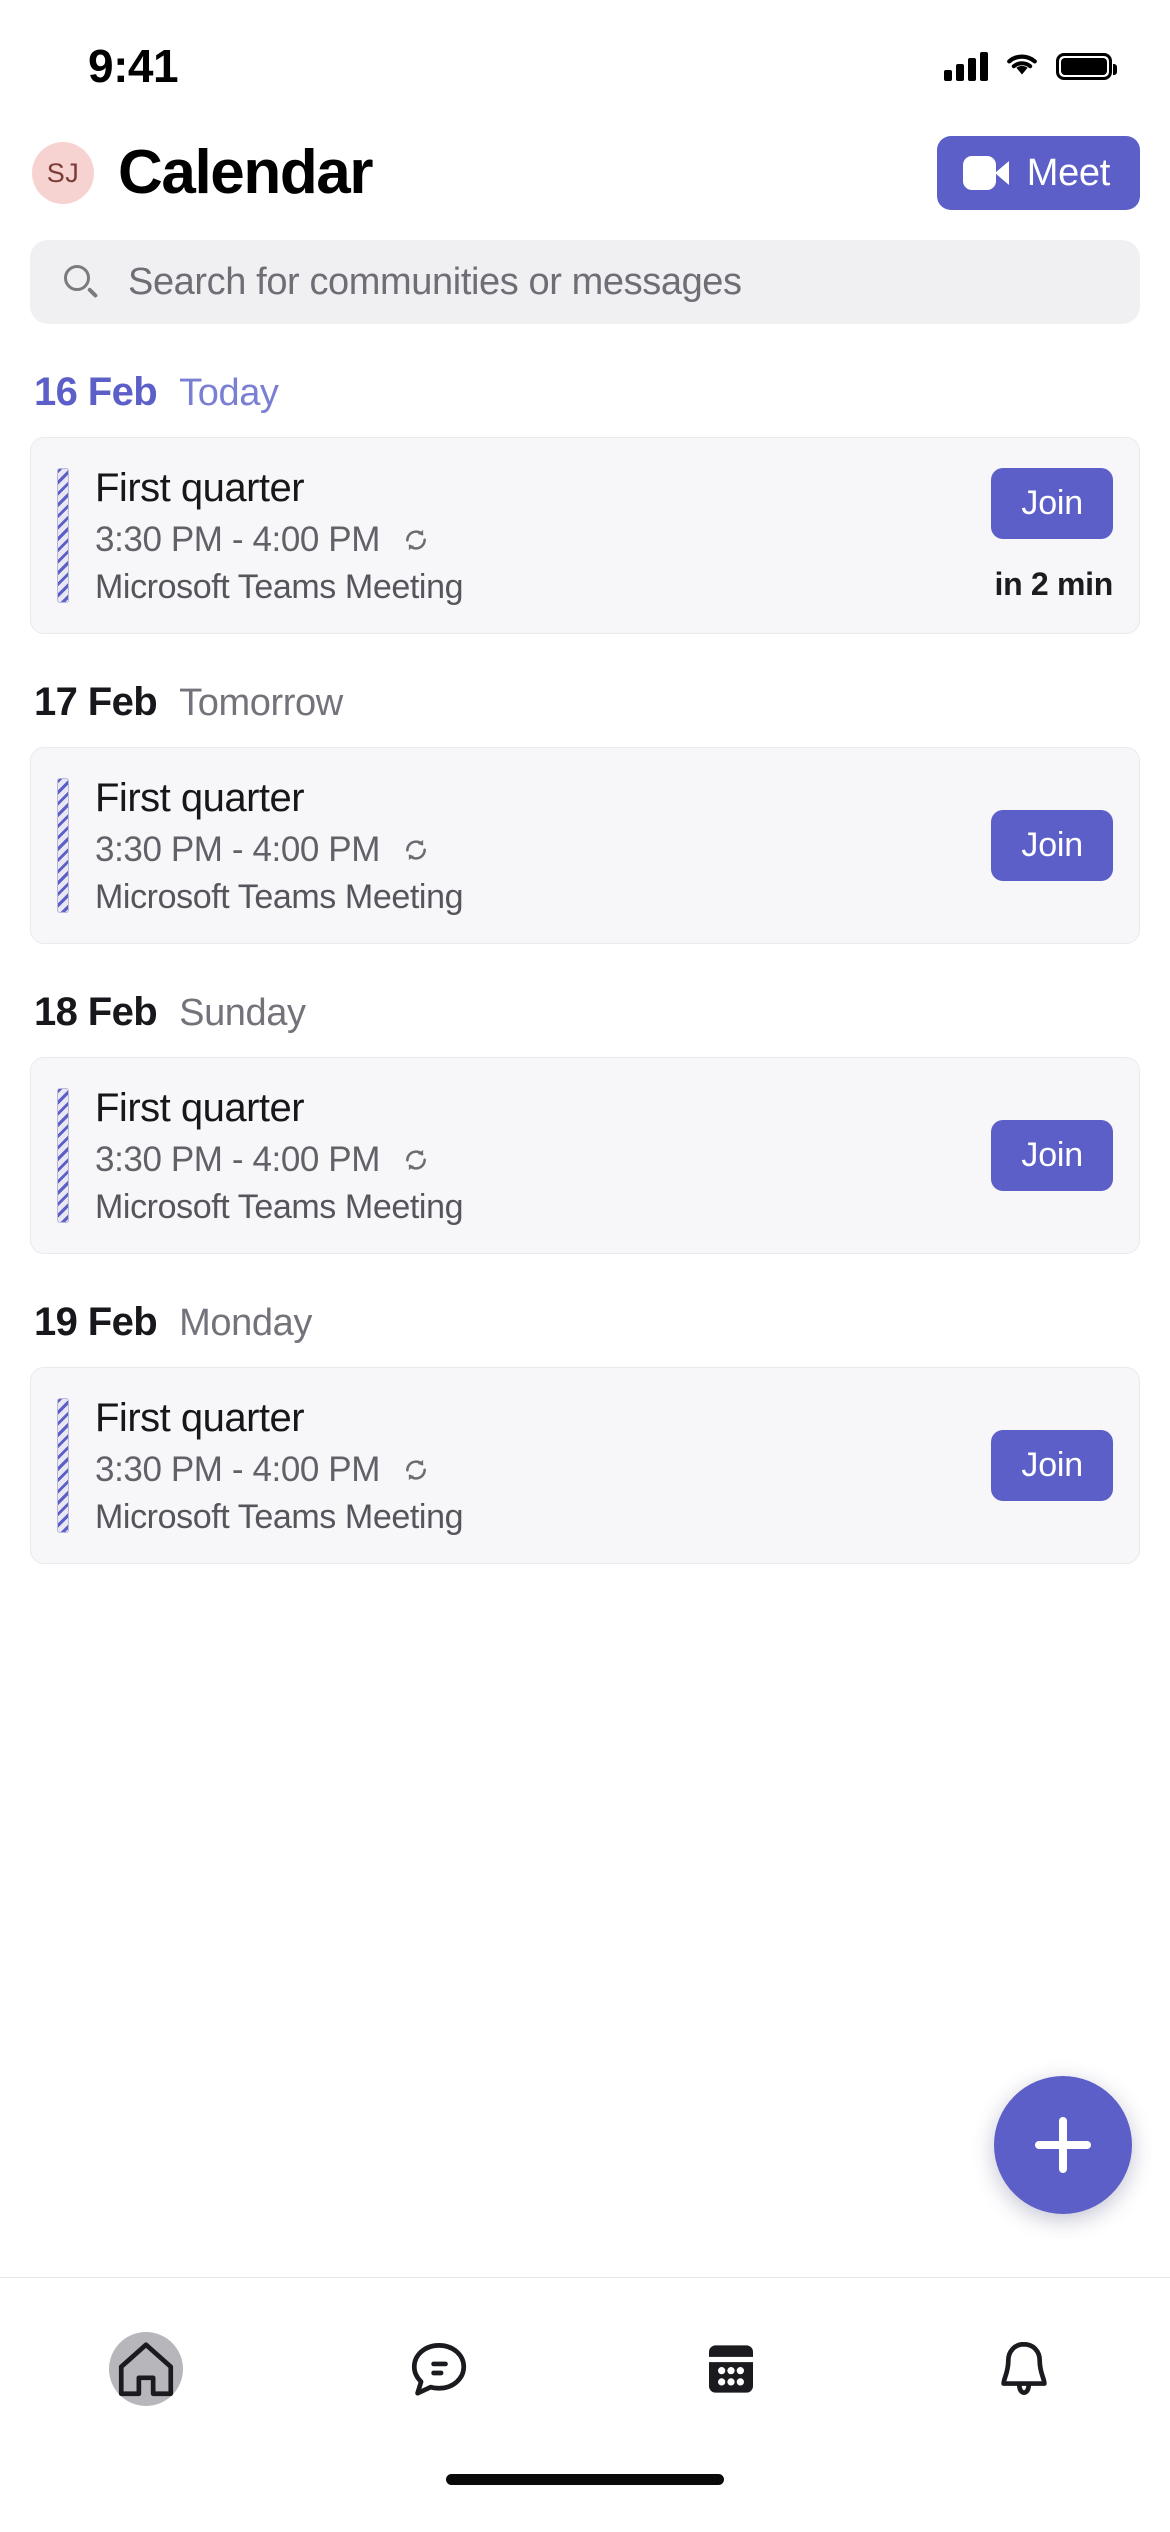  What do you see at coordinates (96, 1322) in the screenshot?
I see `agenda-date: 19 Feb` at bounding box center [96, 1322].